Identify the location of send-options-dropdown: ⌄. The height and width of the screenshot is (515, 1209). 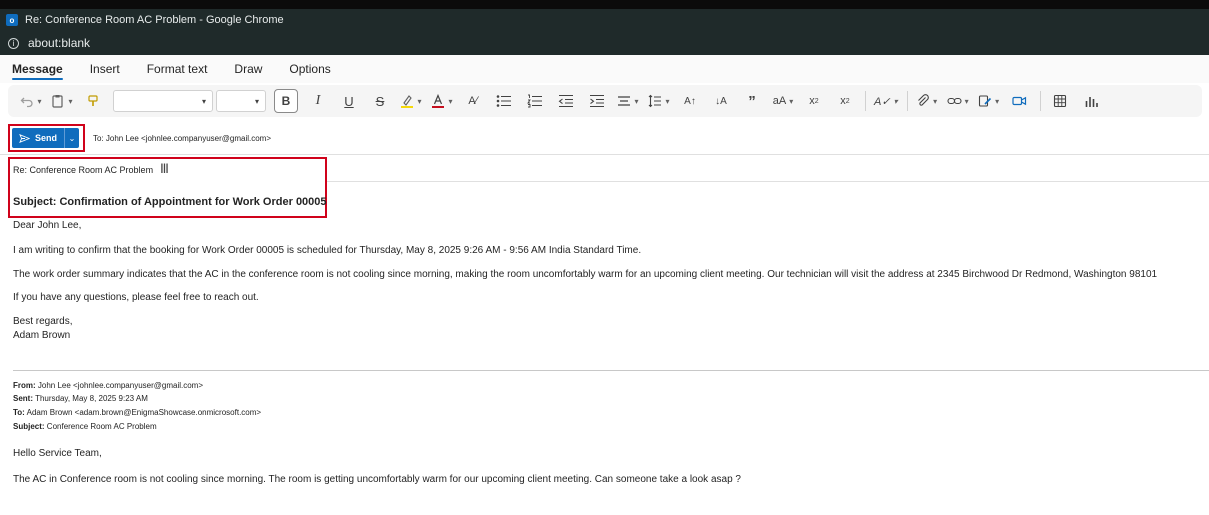
(71, 138).